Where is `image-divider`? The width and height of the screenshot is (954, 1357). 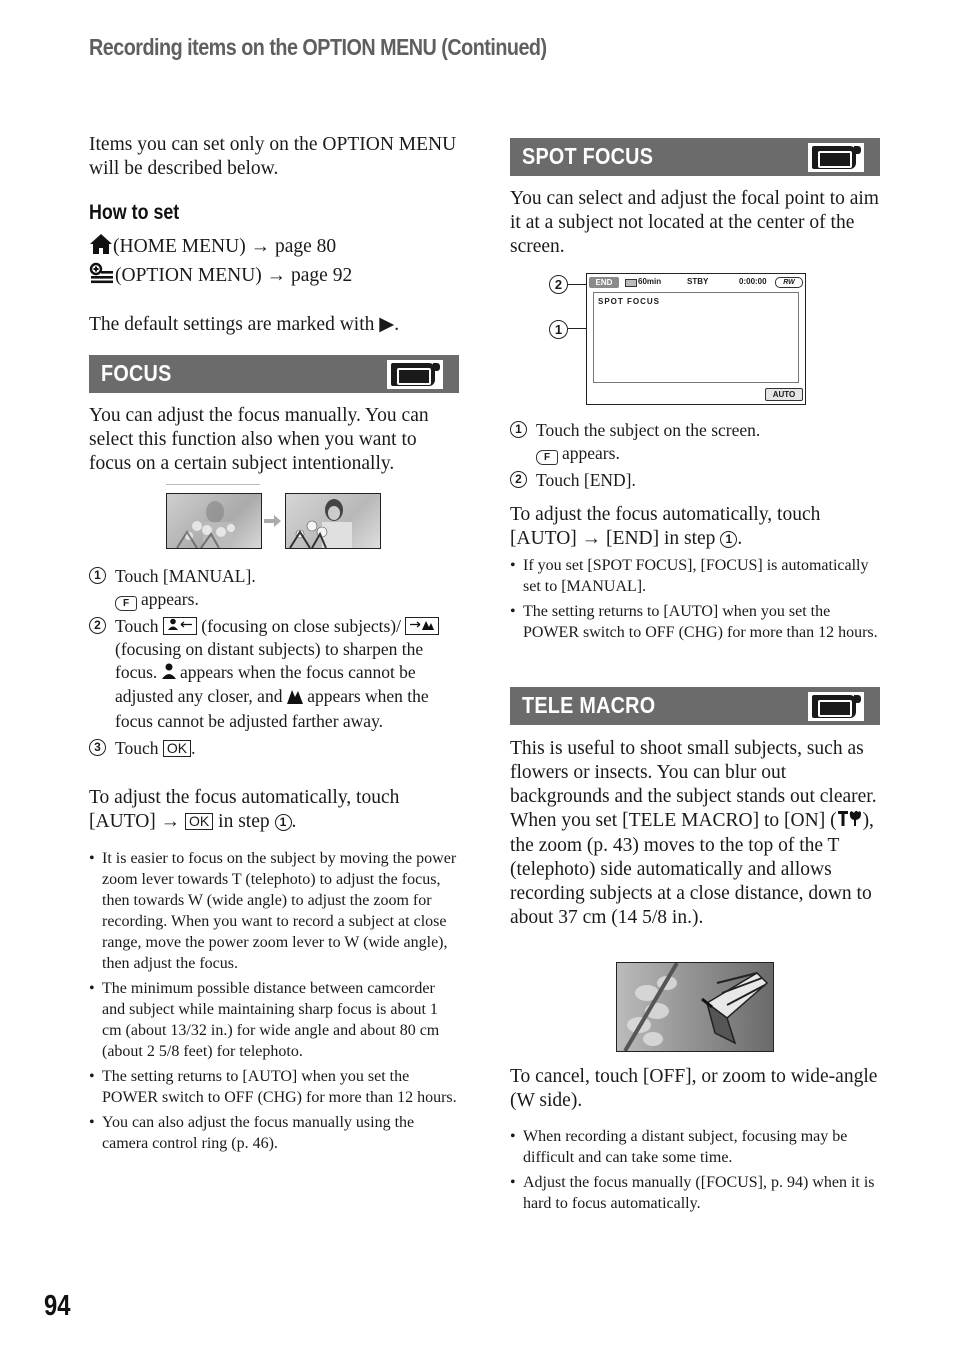
image-divider is located at coordinates (213, 484).